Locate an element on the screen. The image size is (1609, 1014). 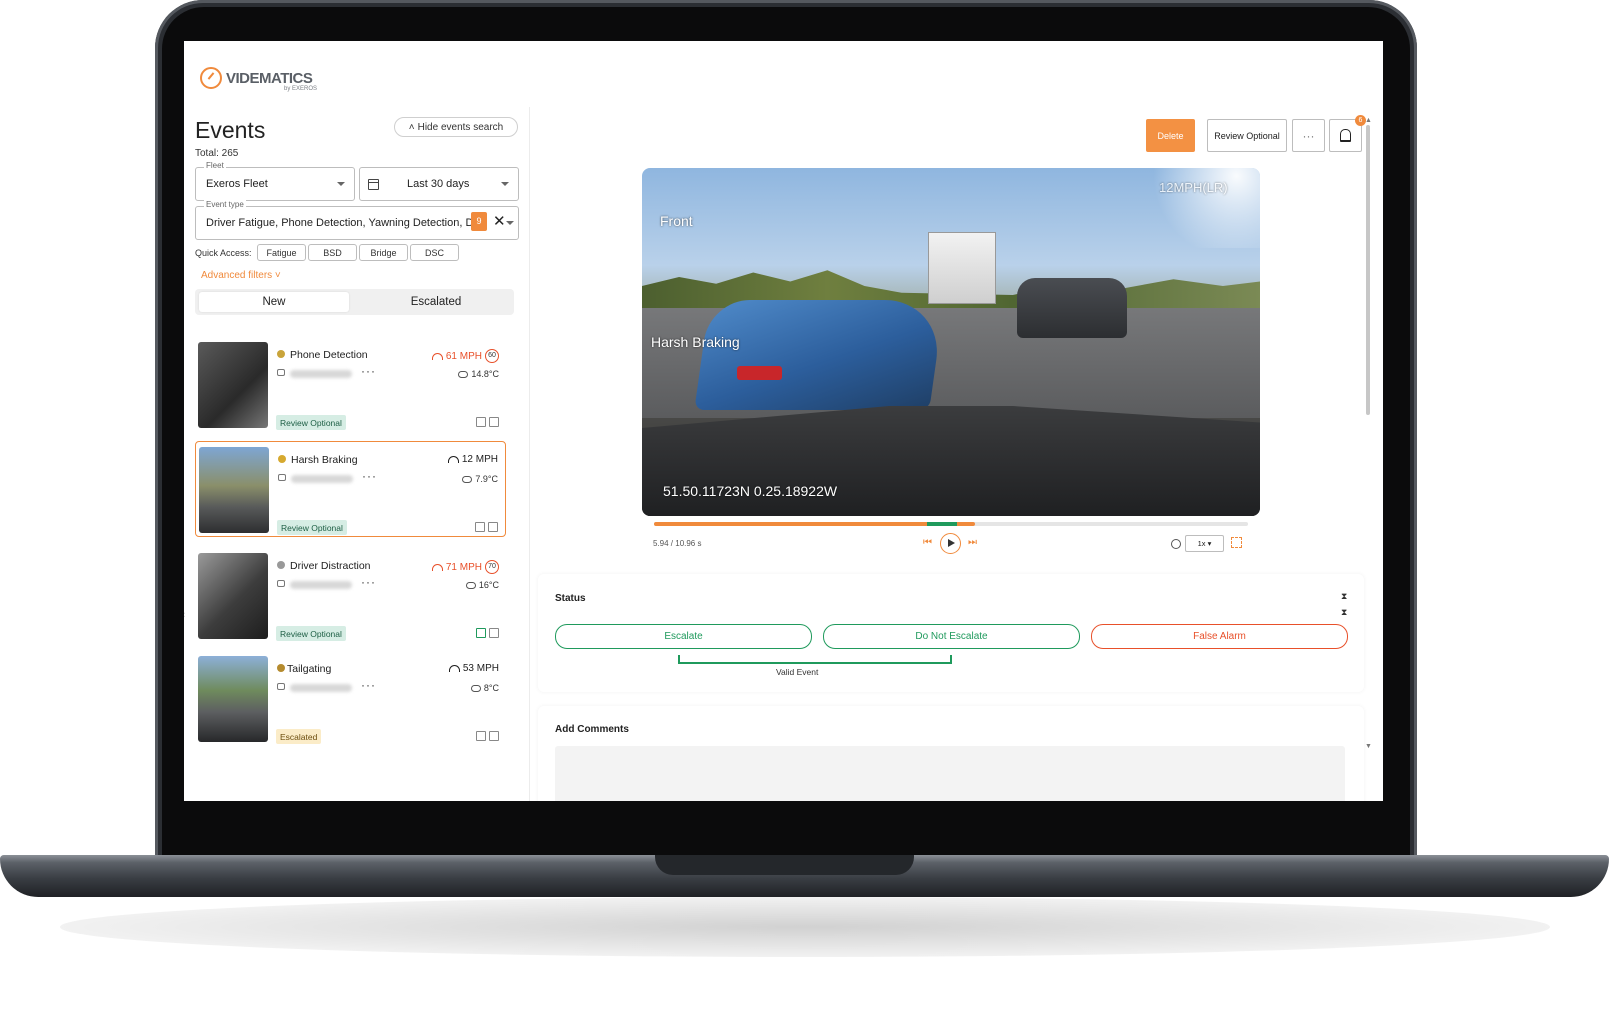
hide-events-search-button: ˄ Hide events search is located at coordinates (456, 127).